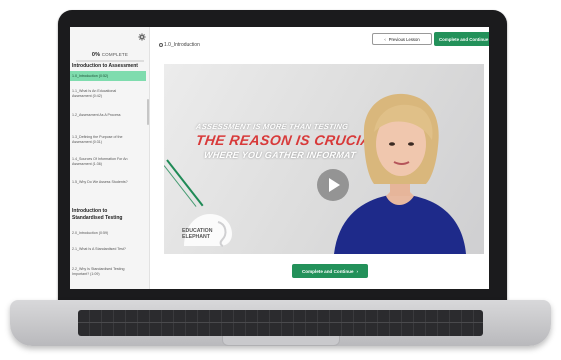 This screenshot has height=360, width=561. Describe the element at coordinates (280, 323) in the screenshot. I see `laptop-keyboard` at that location.